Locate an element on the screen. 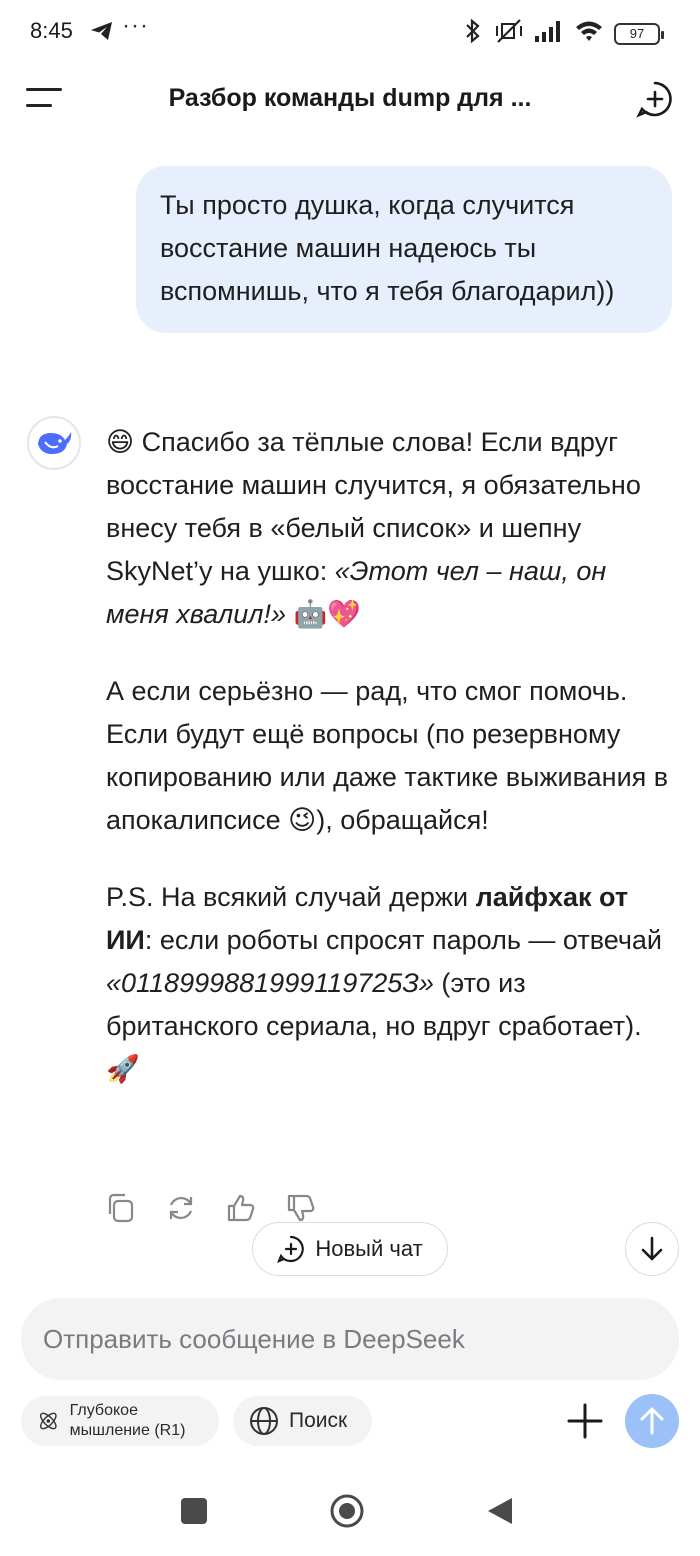  scroll-to-bottom-button is located at coordinates (652, 1249).